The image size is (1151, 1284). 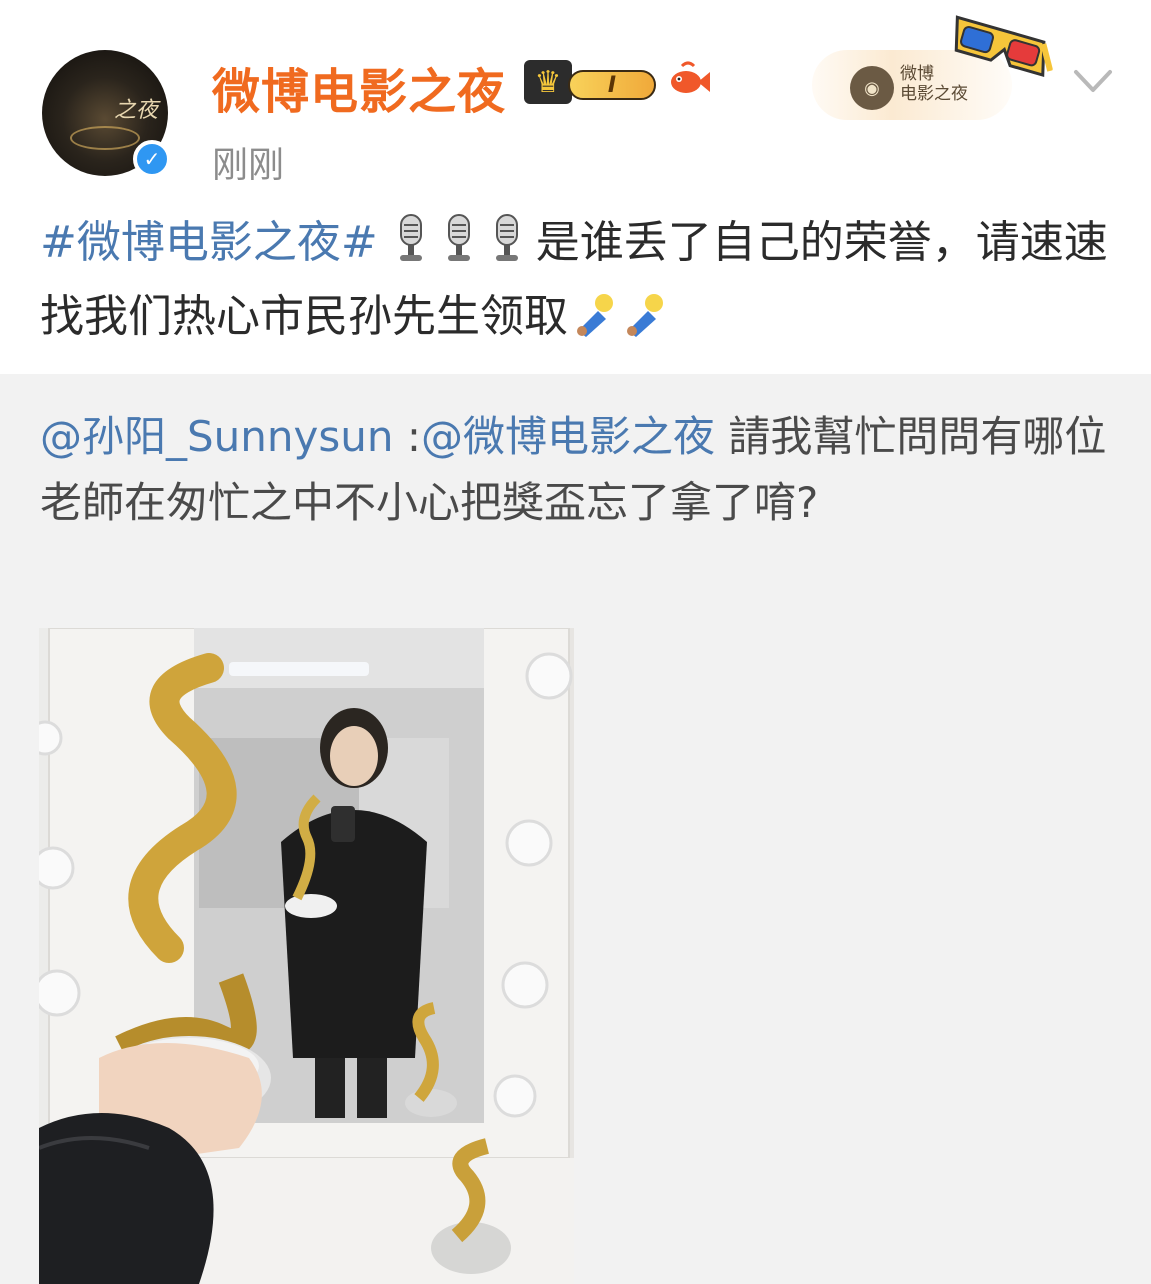 I want to click on fish-icon, so click(x=688, y=80).